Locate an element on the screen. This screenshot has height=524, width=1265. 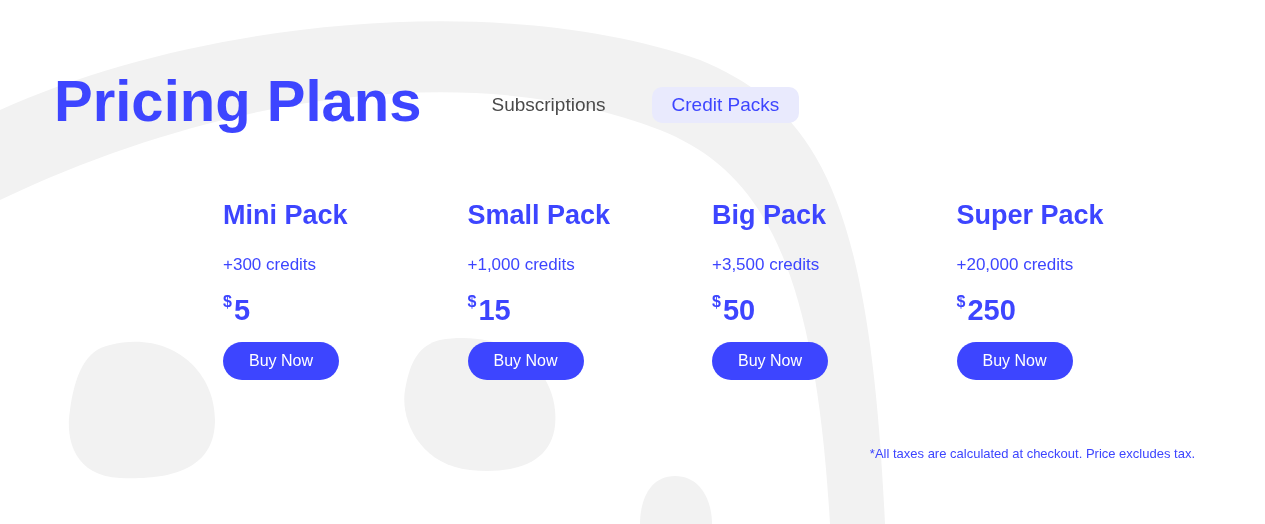
price: 5 is located at coordinates (242, 310).